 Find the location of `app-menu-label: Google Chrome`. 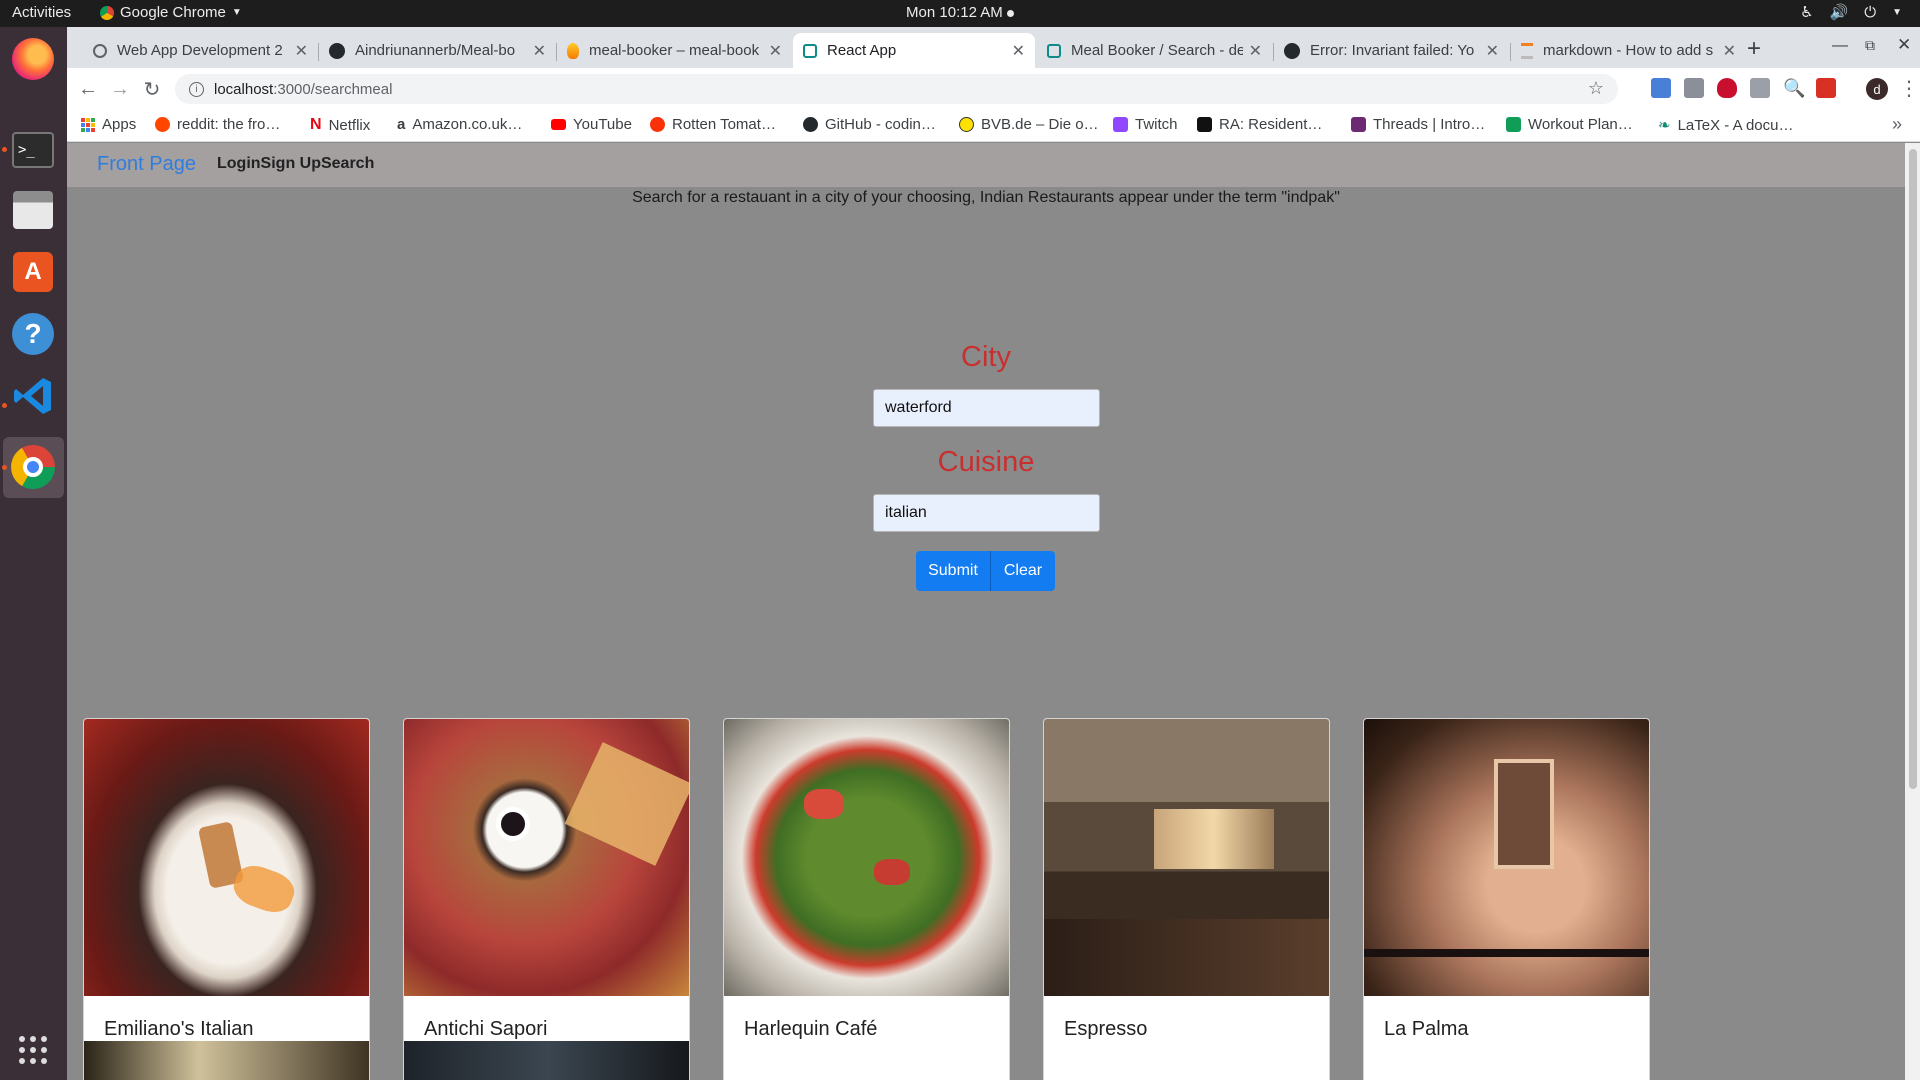

app-menu-label: Google Chrome is located at coordinates (173, 12).